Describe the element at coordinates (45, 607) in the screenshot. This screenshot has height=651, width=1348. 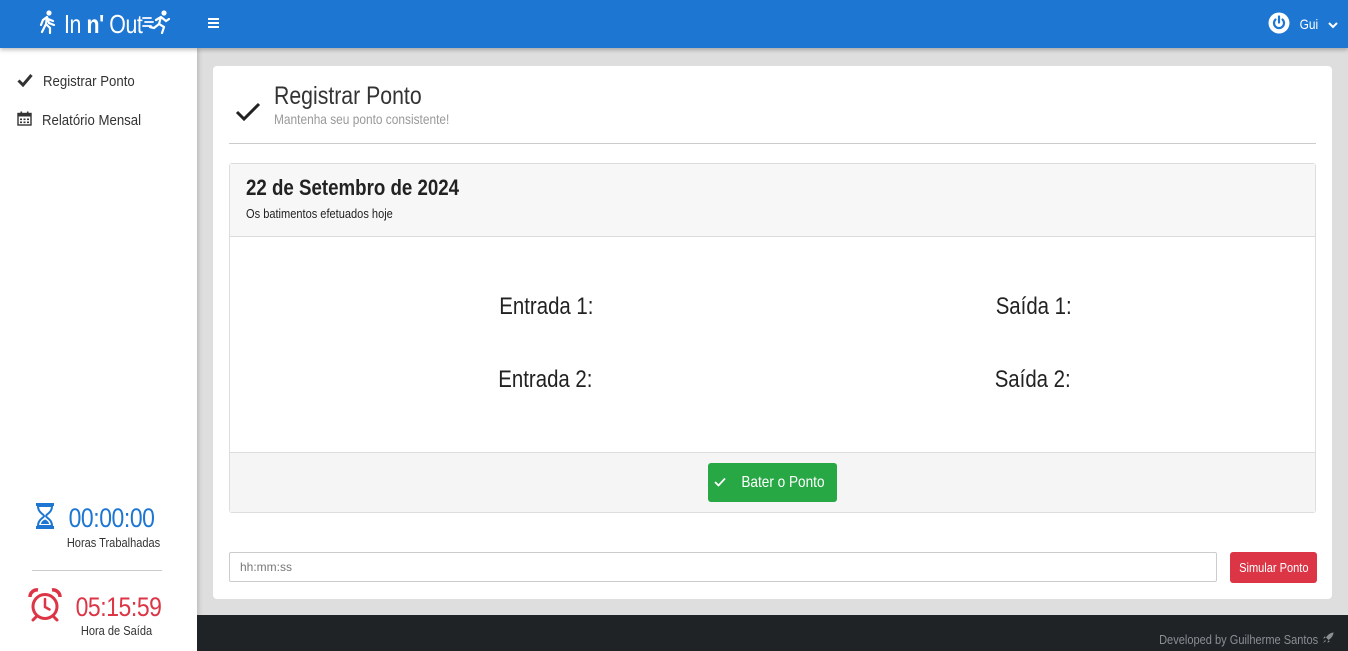
I see `alarm-clock-icon` at that location.